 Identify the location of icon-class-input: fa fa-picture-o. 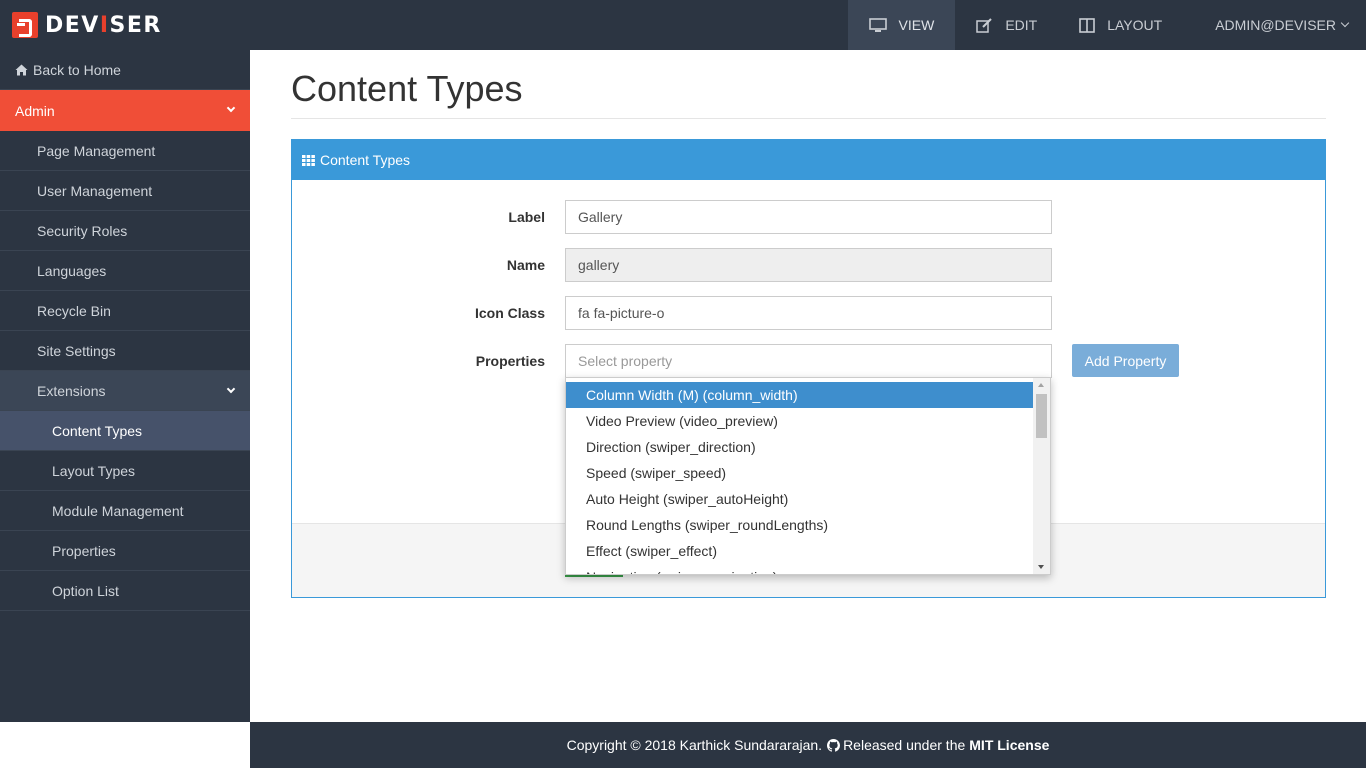
(808, 313).